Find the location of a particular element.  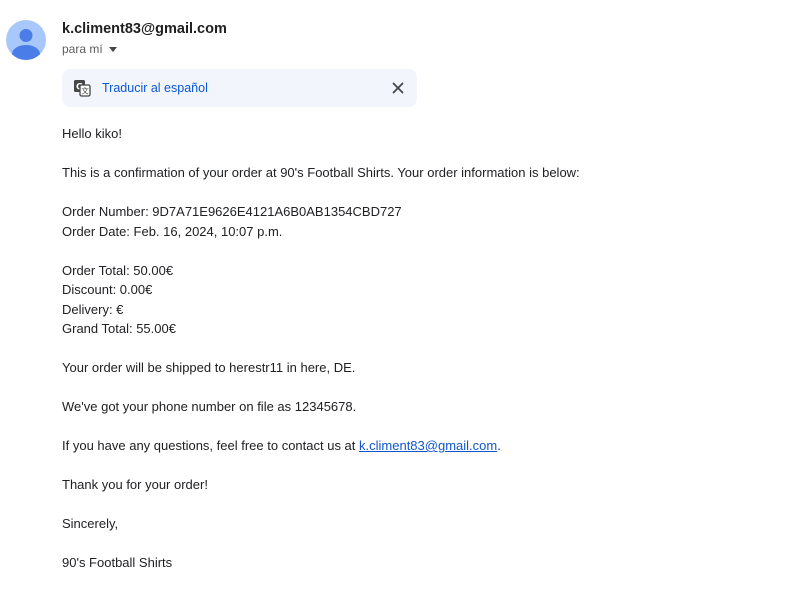

contact-suffix: . is located at coordinates (499, 445).